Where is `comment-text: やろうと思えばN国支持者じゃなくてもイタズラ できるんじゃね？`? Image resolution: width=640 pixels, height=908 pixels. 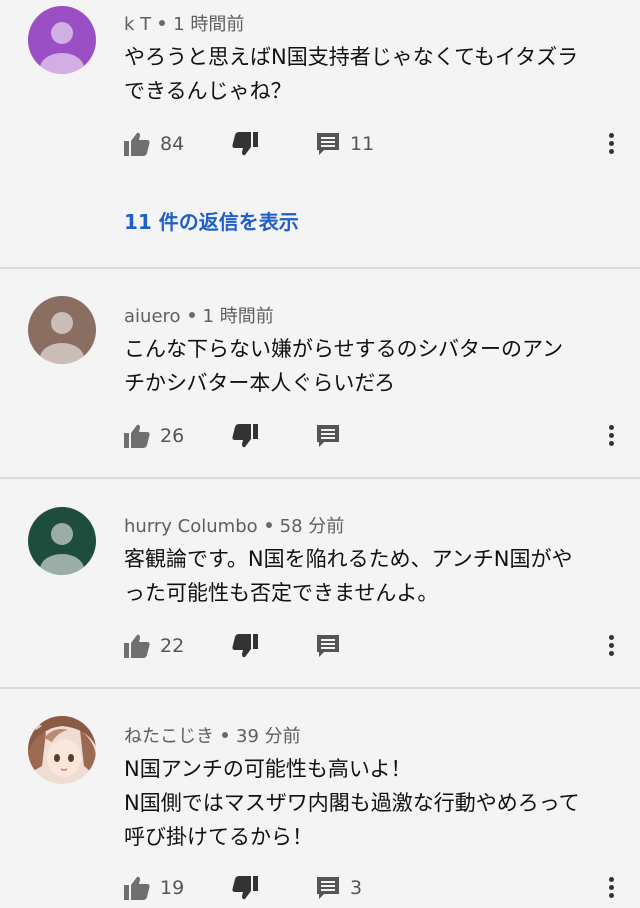
comment-text: やろうと思えばN国支持者じゃなくてもイタズラ できるんじゃね？ is located at coordinates (351, 74).